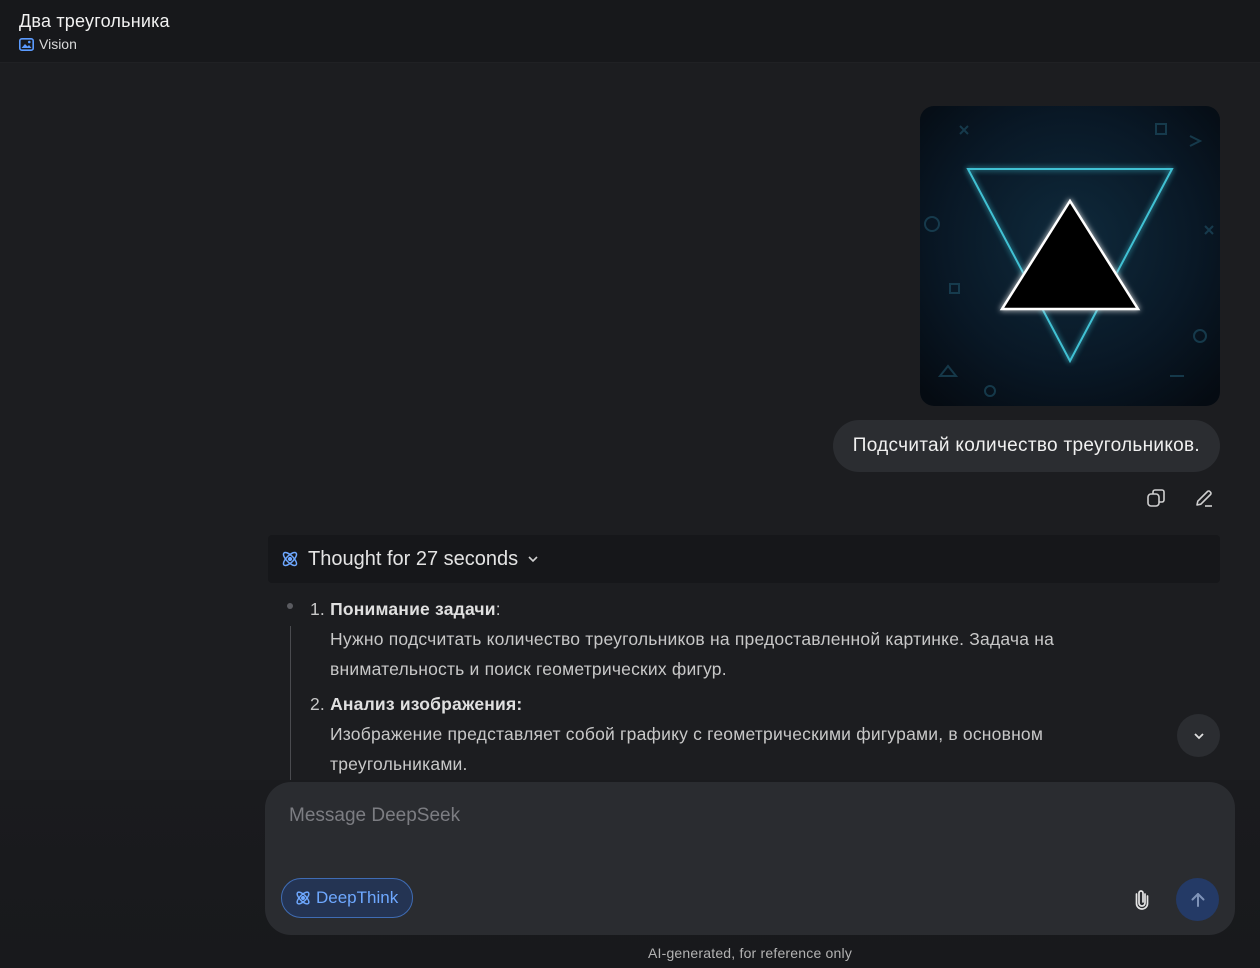  I want to click on neon-triangles-image, so click(1070, 256).